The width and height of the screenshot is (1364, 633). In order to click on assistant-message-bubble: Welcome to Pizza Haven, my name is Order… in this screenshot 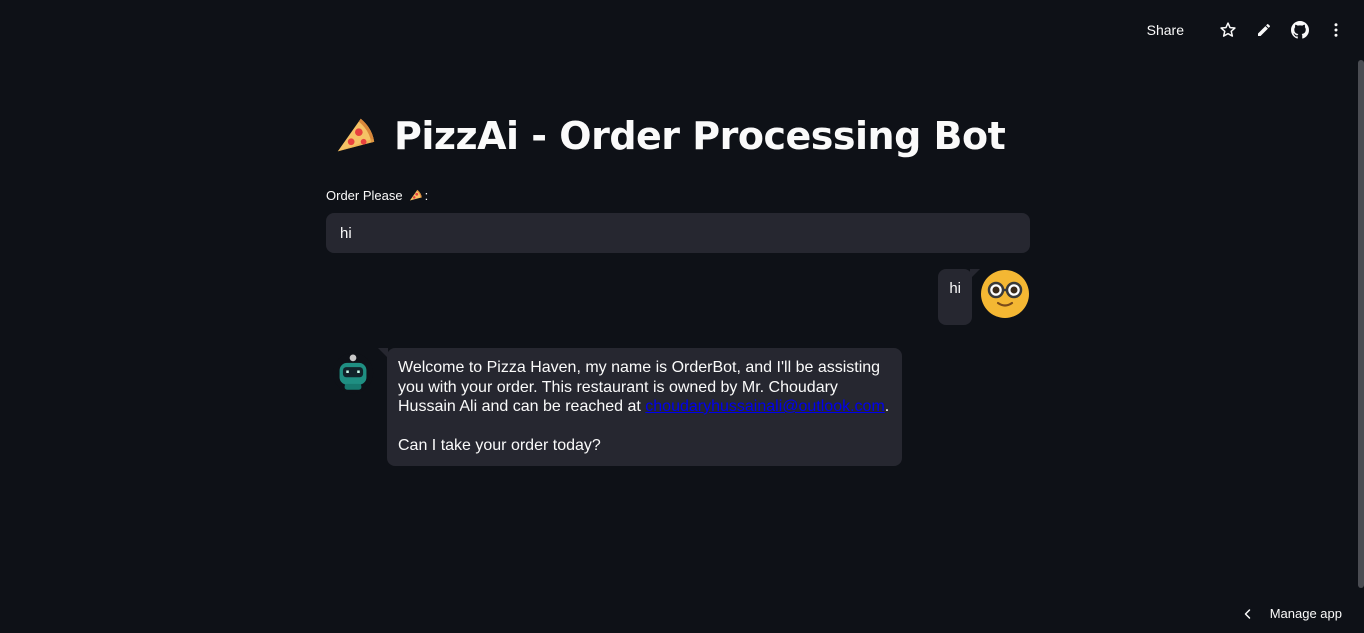, I will do `click(640, 407)`.